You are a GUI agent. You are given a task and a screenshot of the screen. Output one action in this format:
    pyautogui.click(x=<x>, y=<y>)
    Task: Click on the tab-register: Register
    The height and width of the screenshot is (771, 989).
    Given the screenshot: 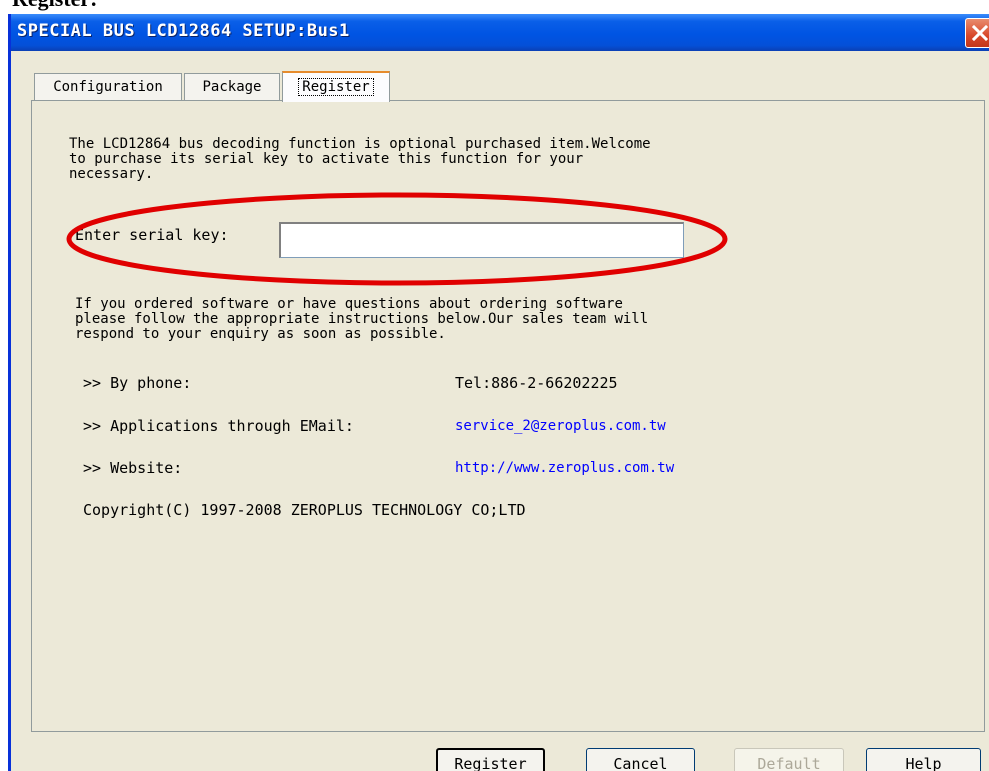 What is the action you would take?
    pyautogui.click(x=336, y=86)
    